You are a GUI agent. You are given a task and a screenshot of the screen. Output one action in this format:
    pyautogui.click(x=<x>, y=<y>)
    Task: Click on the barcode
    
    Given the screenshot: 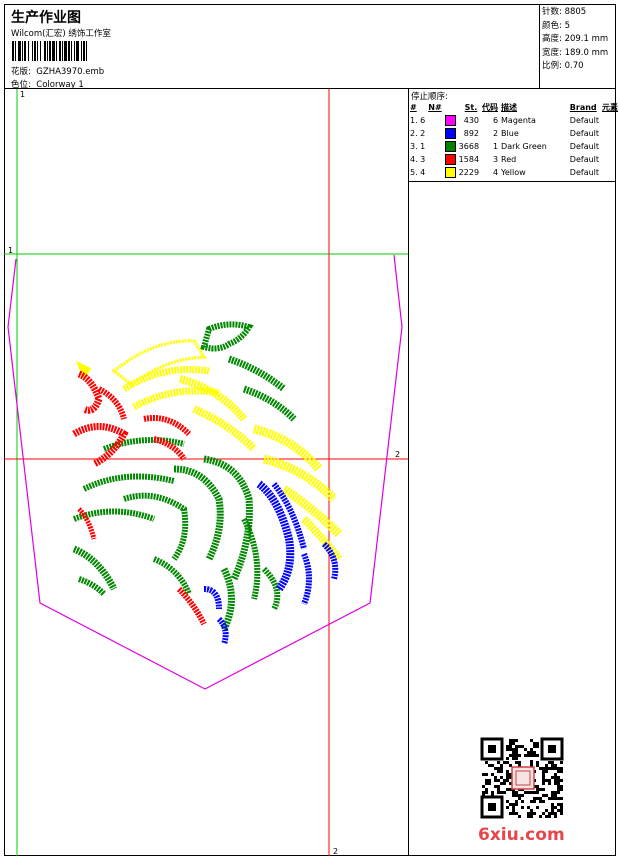 What is the action you would take?
    pyautogui.click(x=49, y=51)
    